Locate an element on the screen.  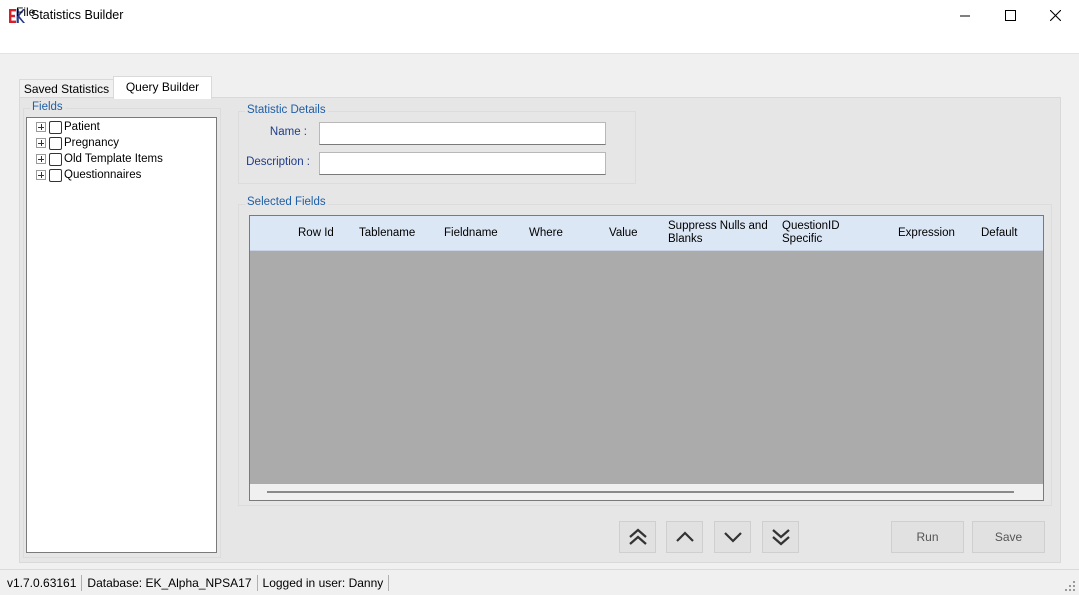
window-title: Statistics Builder is located at coordinates (77, 15).